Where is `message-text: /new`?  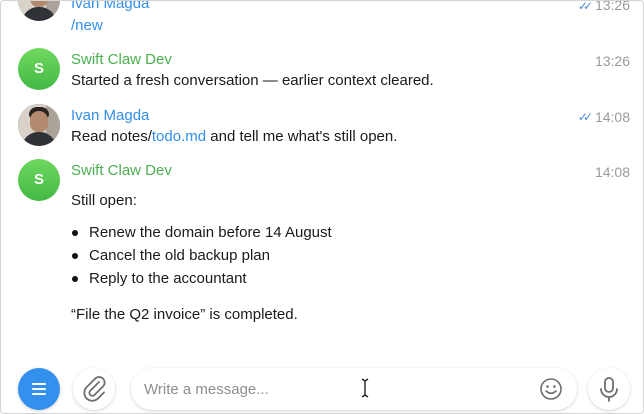 message-text: /new is located at coordinates (87, 25).